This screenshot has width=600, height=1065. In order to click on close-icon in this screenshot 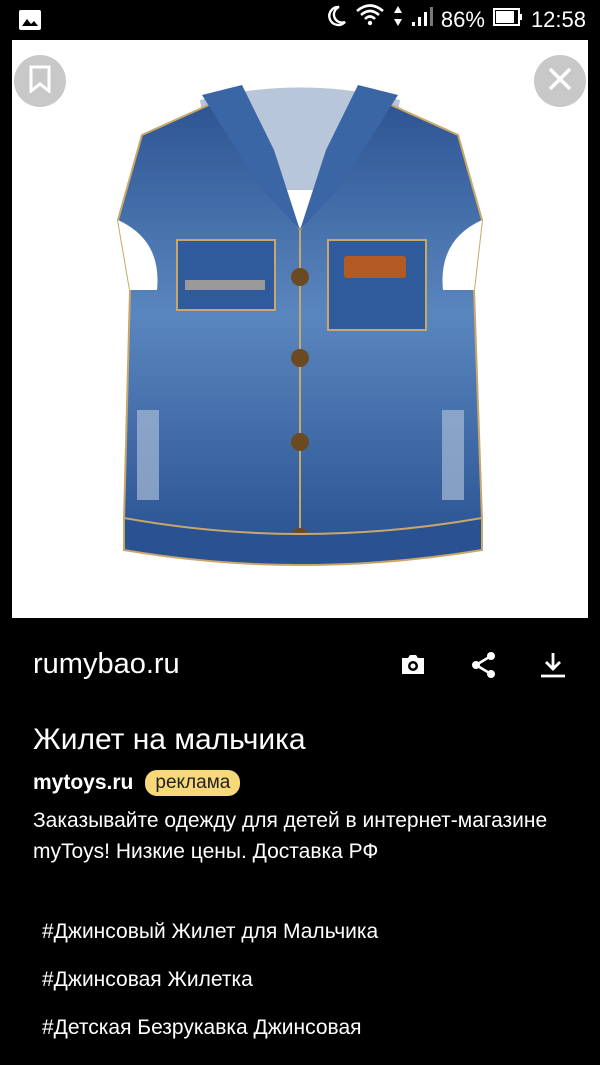, I will do `click(560, 81)`.